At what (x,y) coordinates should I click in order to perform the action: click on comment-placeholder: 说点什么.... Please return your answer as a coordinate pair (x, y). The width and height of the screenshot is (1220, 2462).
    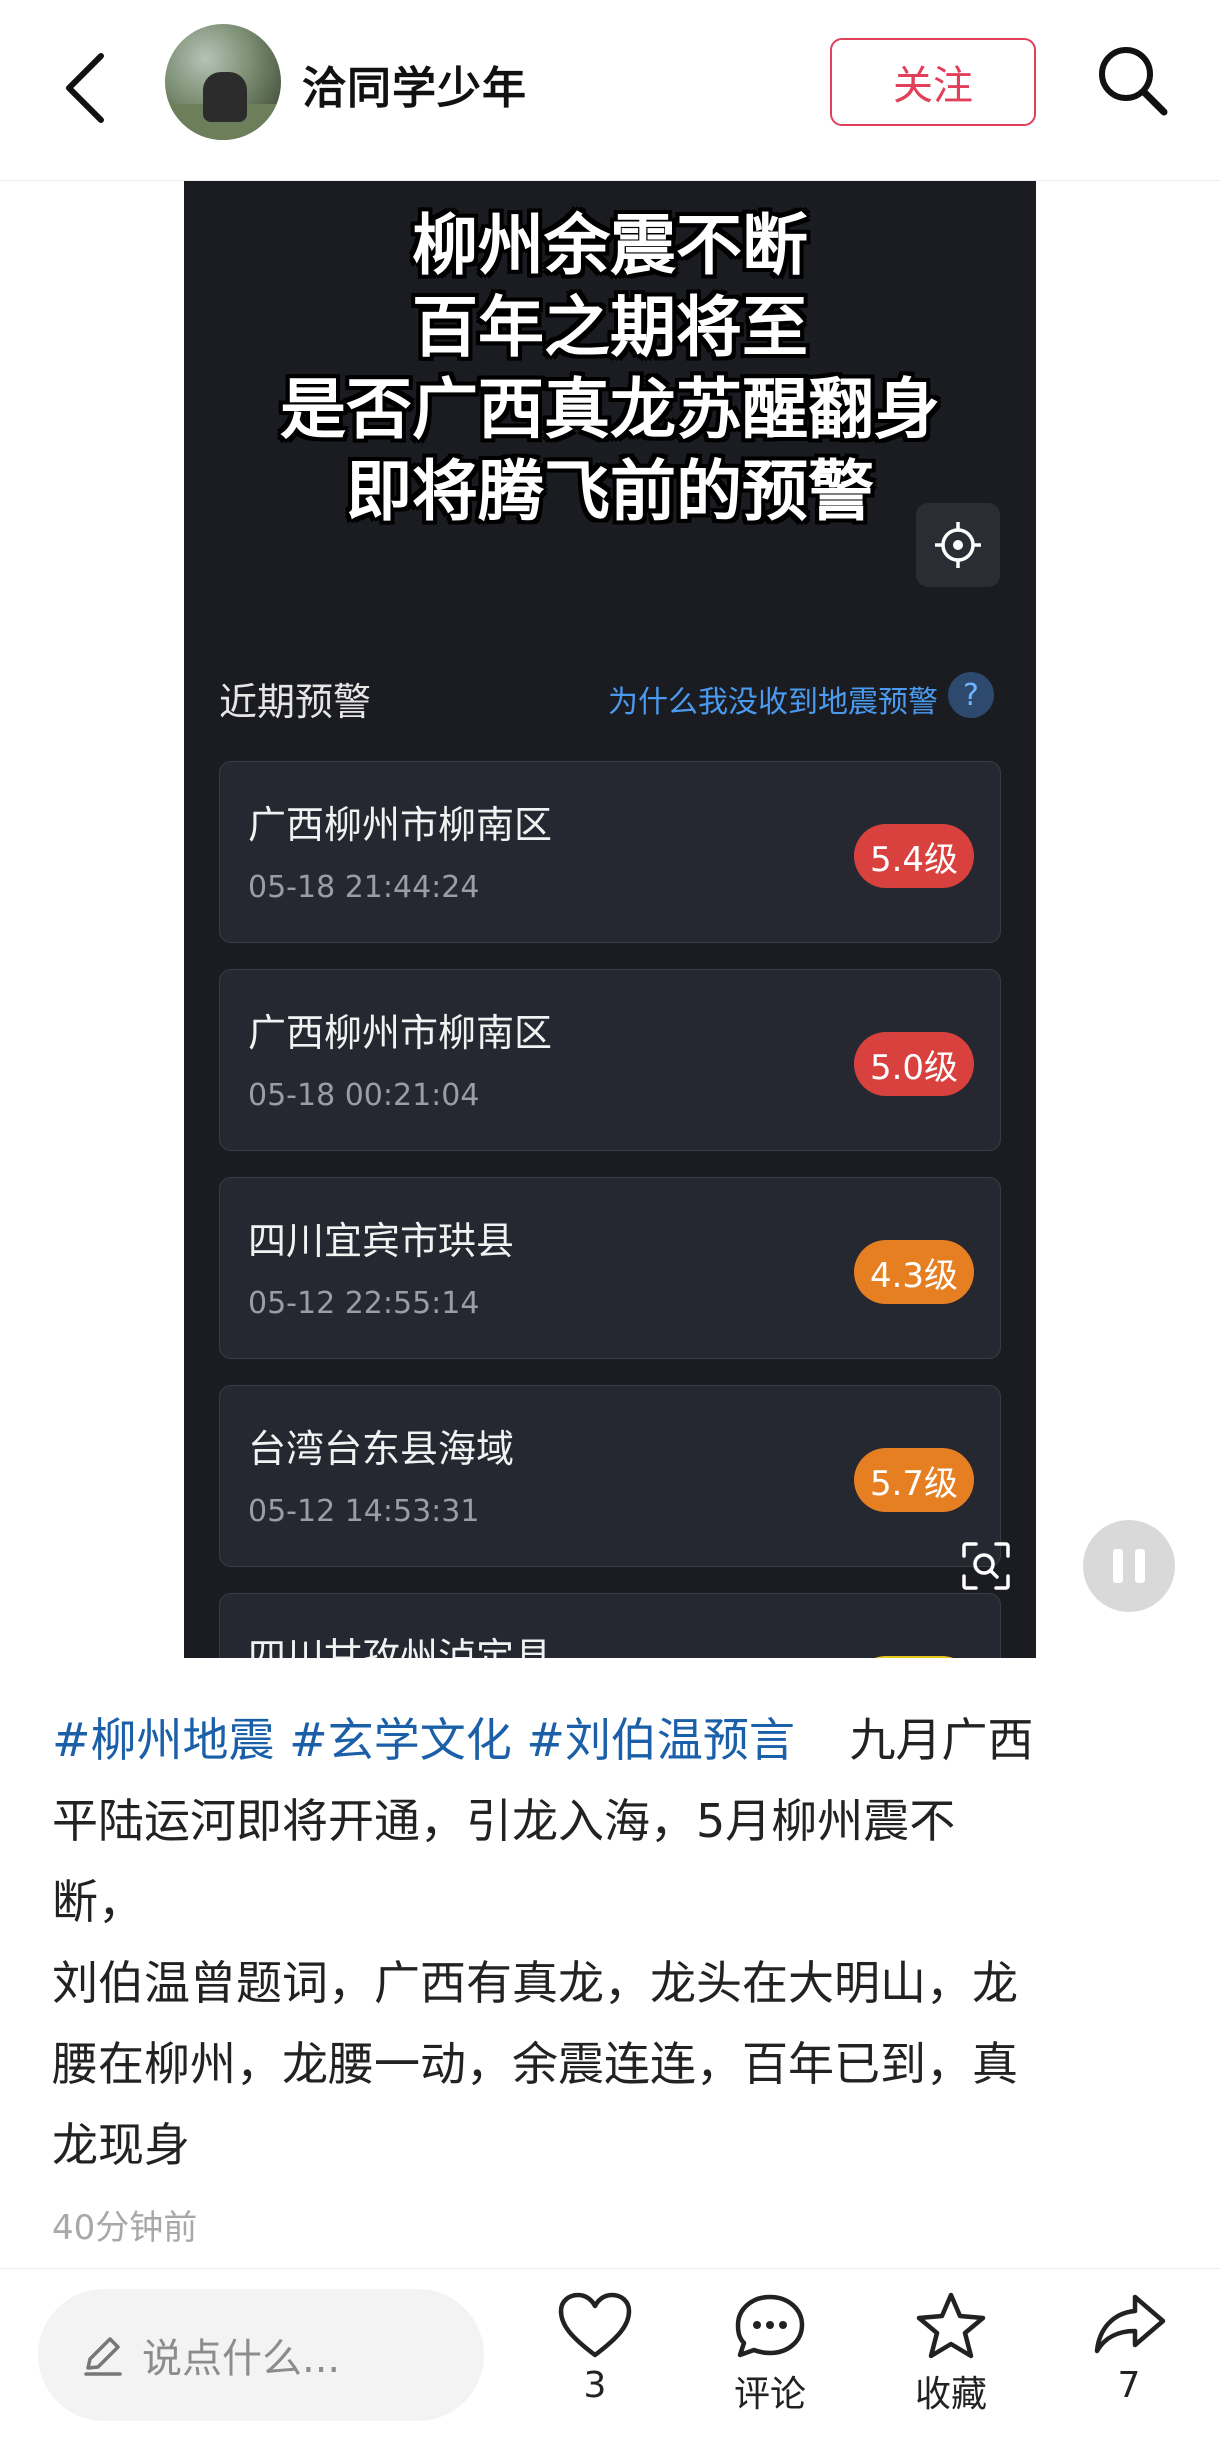
    Looking at the image, I should click on (241, 2359).